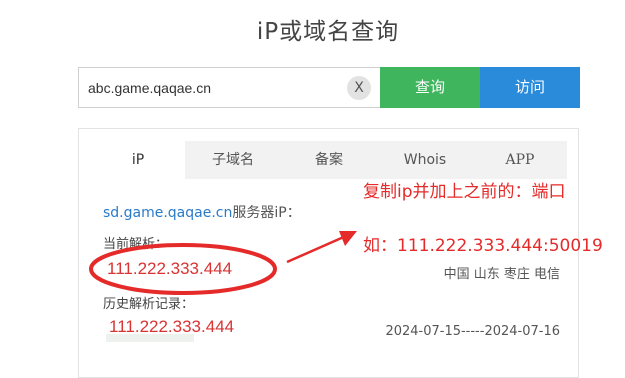 The image size is (625, 378). Describe the element at coordinates (138, 160) in the screenshot. I see `tab-ip: iP` at that location.